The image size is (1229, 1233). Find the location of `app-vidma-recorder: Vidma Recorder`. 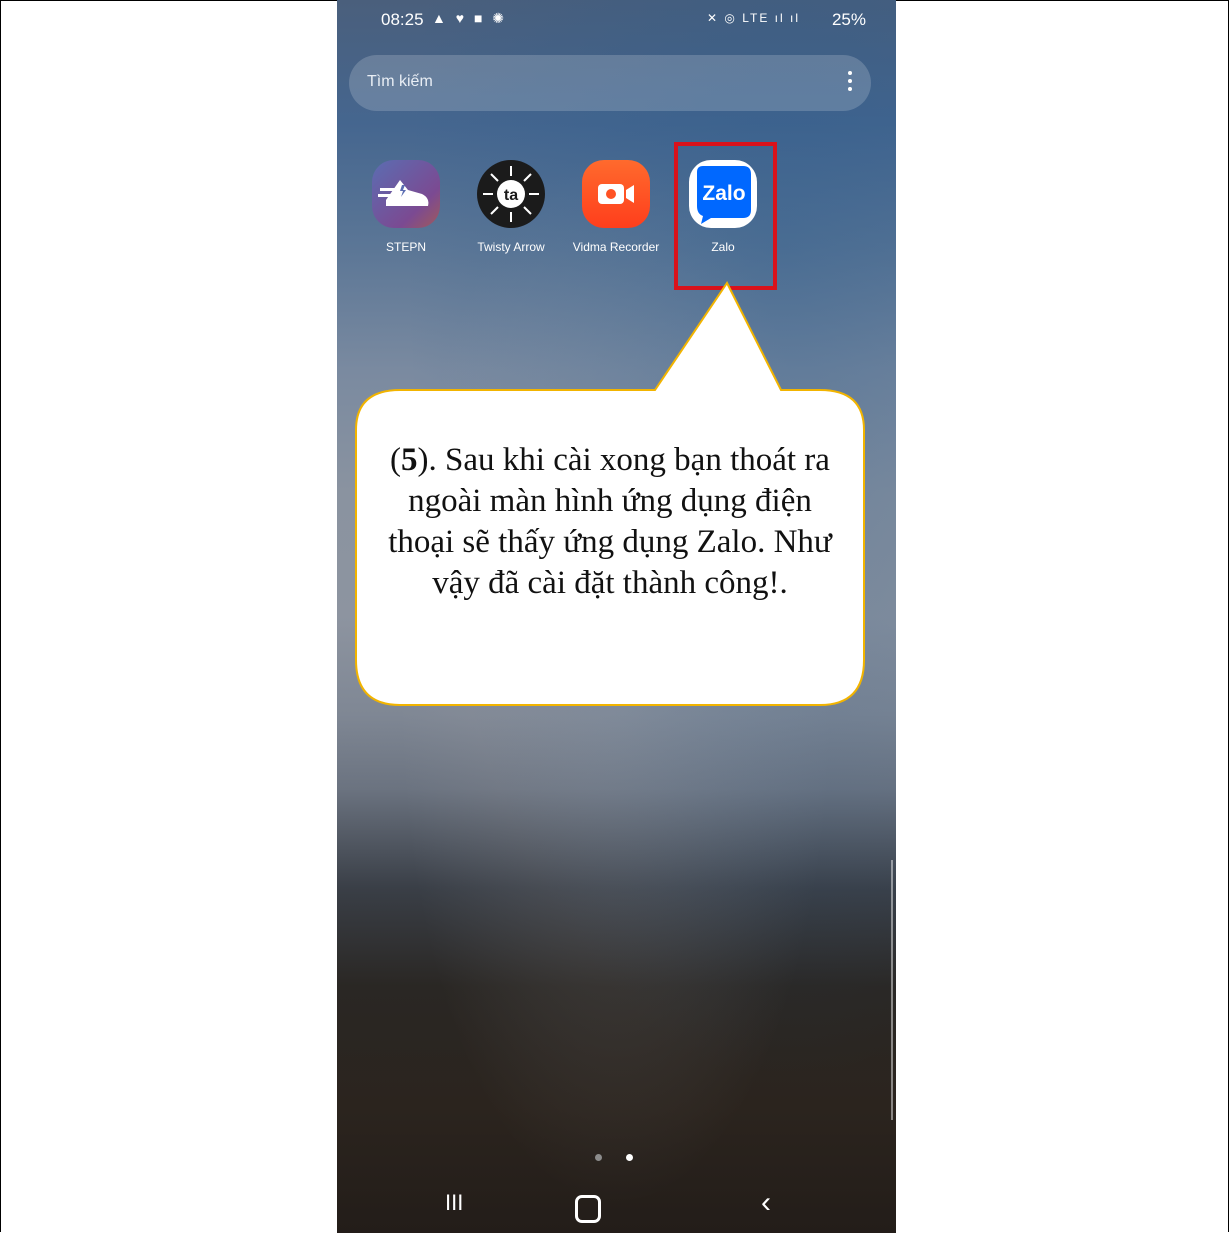

app-vidma-recorder: Vidma Recorder is located at coordinates (616, 207).